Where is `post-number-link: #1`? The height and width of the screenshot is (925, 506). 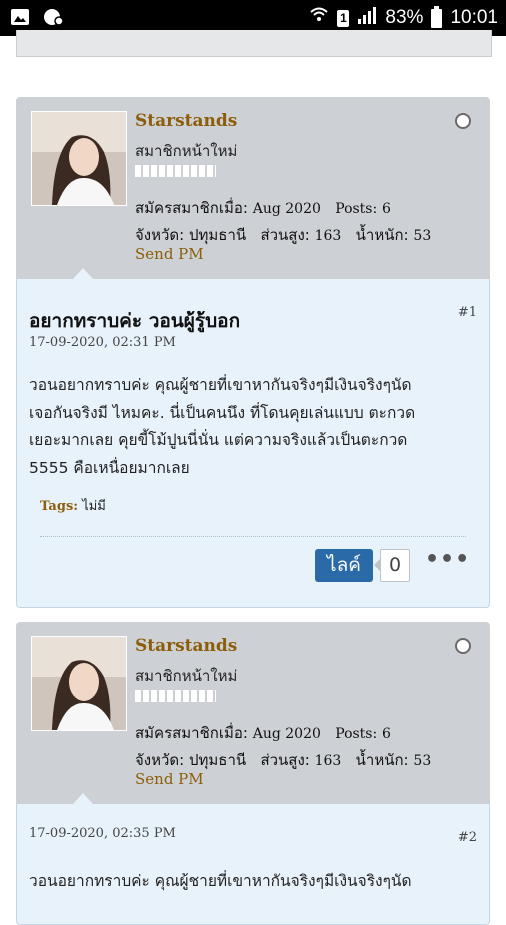 post-number-link: #1 is located at coordinates (467, 312).